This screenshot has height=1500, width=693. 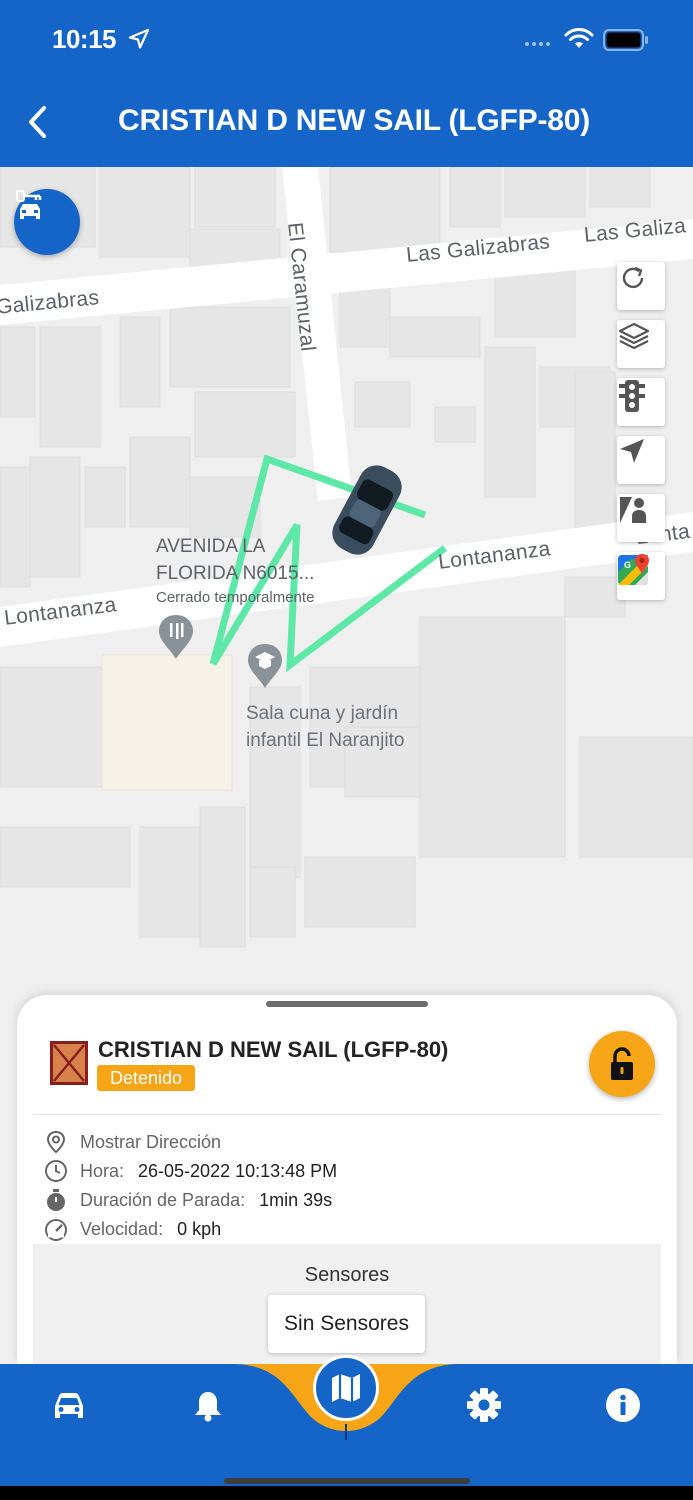 I want to click on location-arrow-icon, so click(x=139, y=38).